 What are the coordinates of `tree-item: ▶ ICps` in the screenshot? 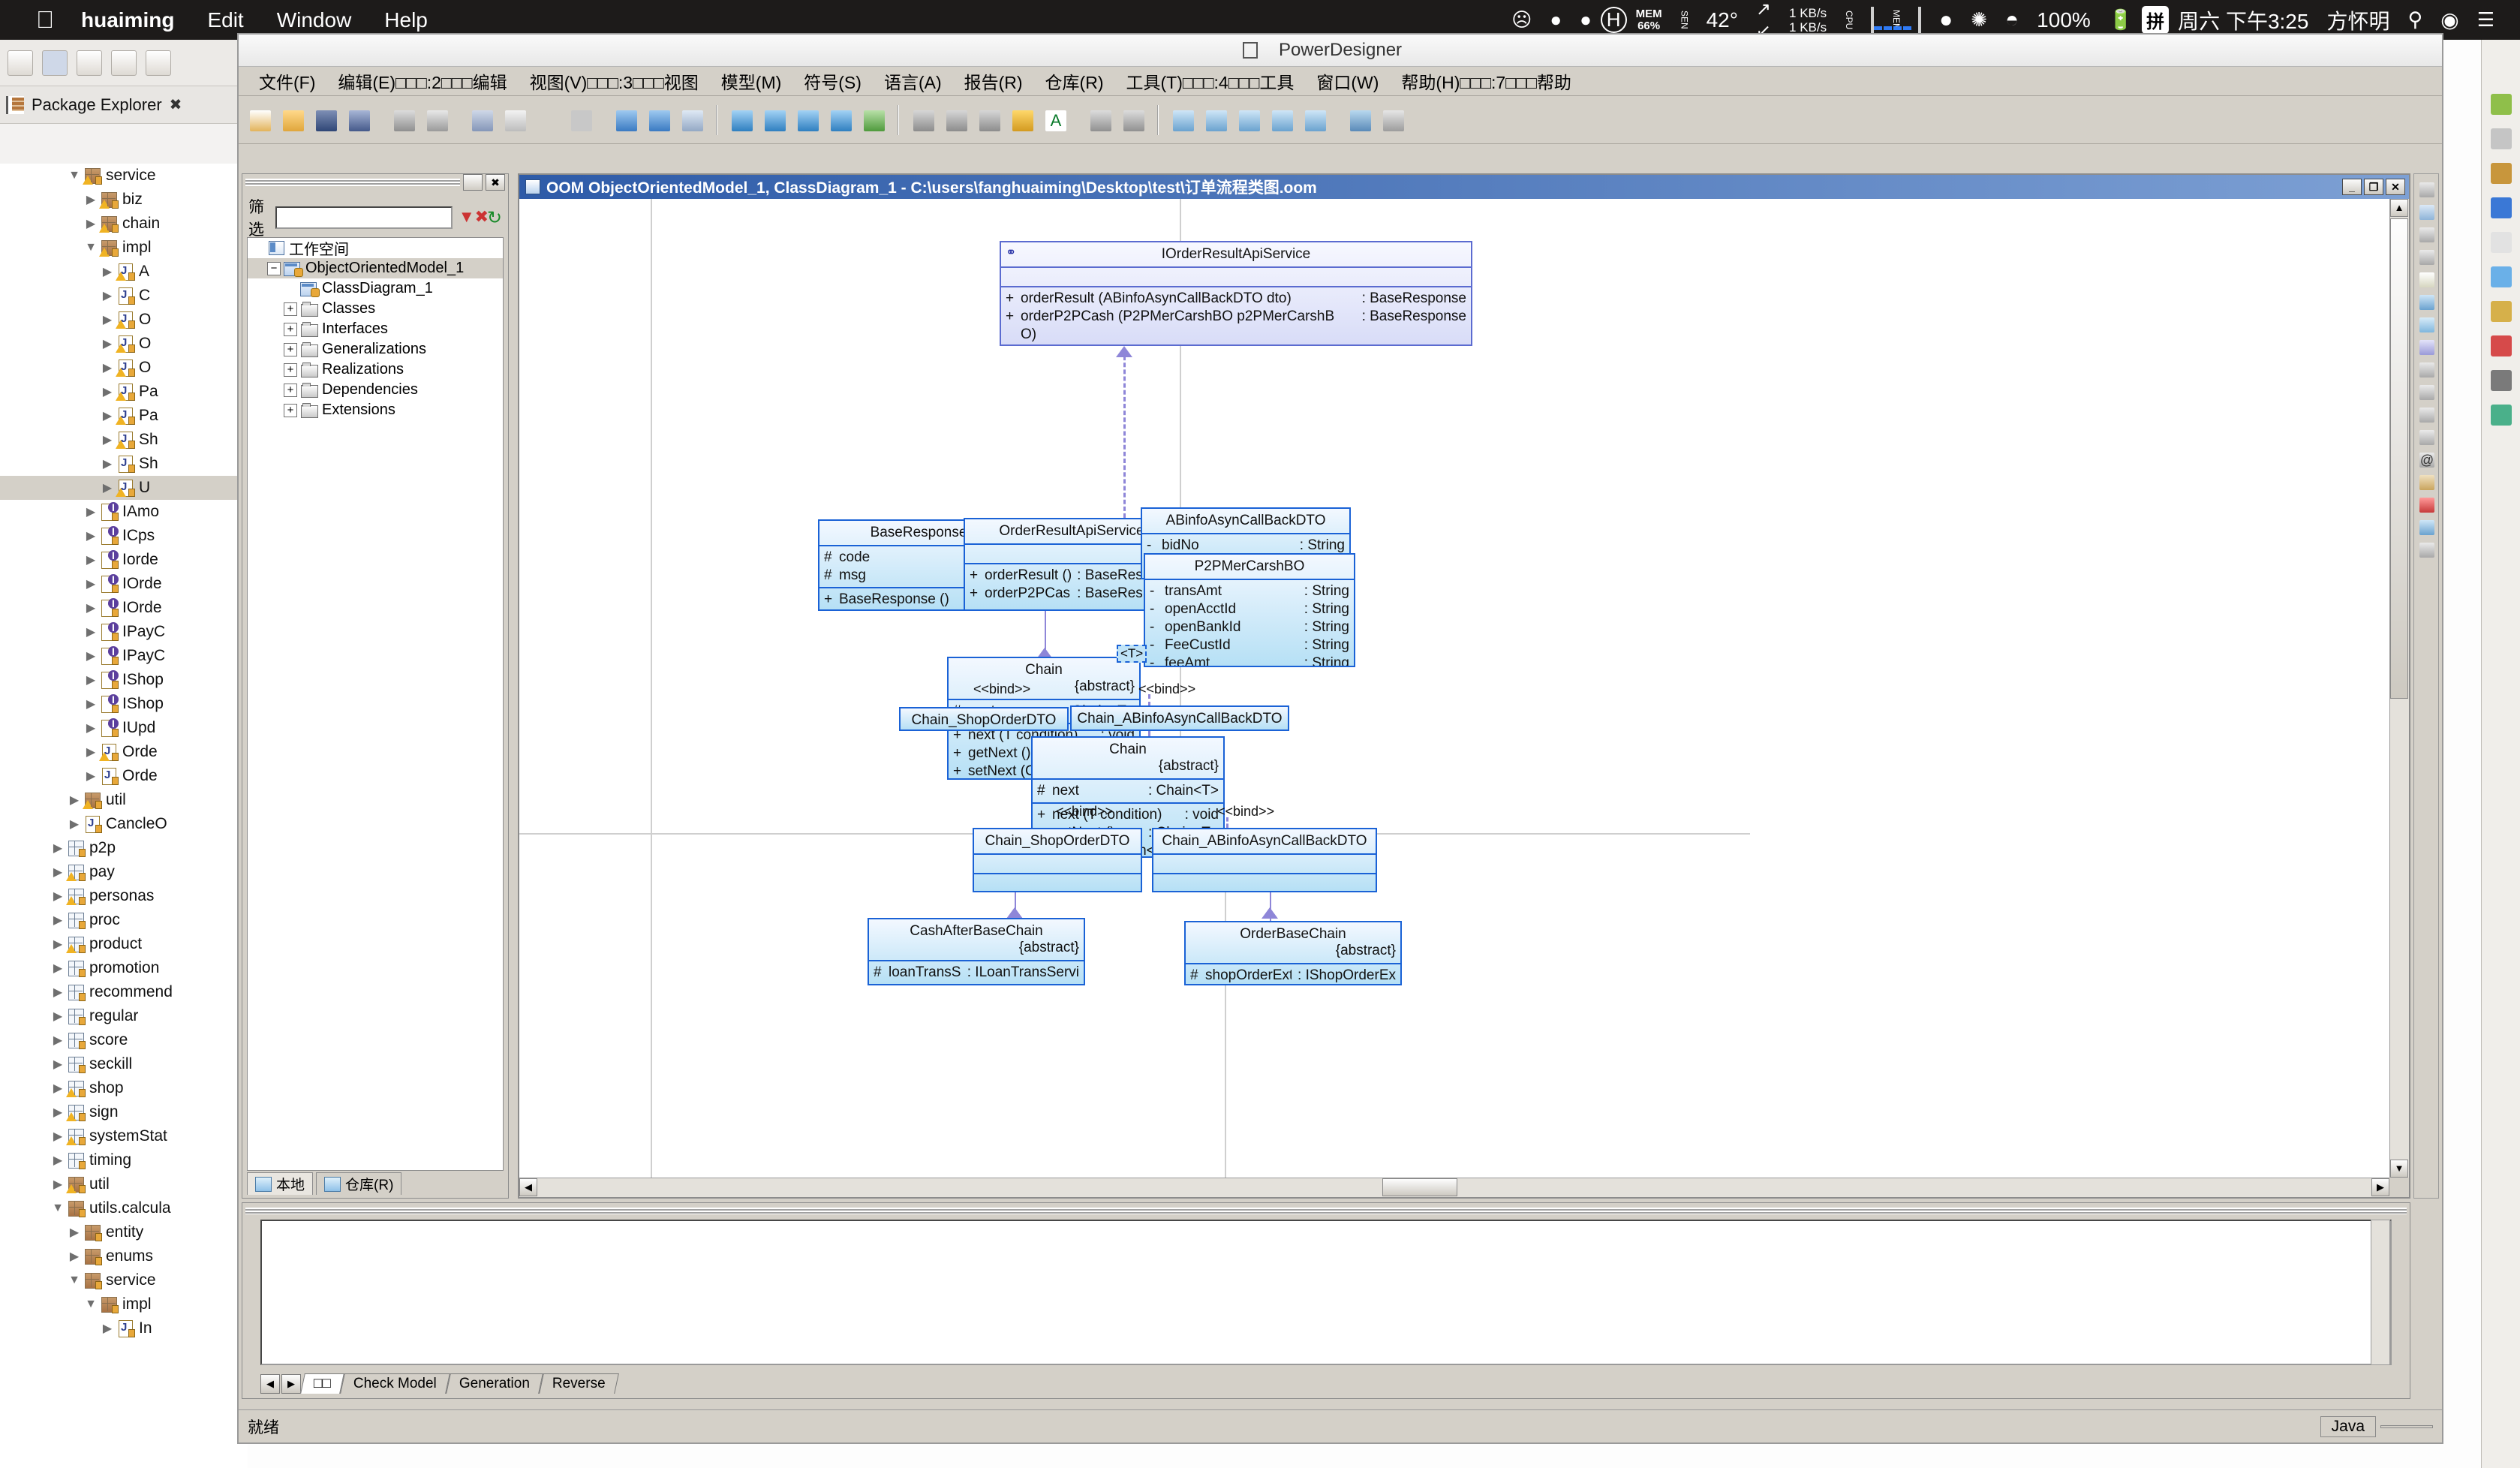 It's located at (124, 536).